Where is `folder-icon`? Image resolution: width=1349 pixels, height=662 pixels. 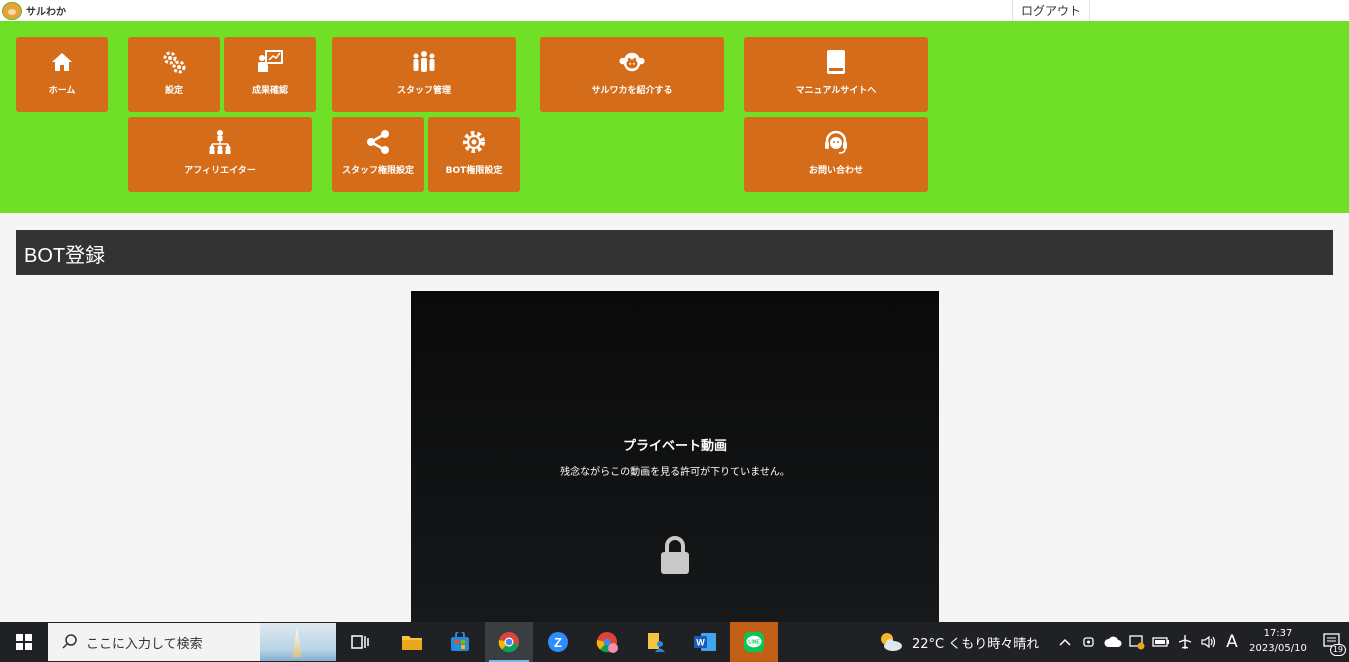
folder-icon is located at coordinates (412, 643).